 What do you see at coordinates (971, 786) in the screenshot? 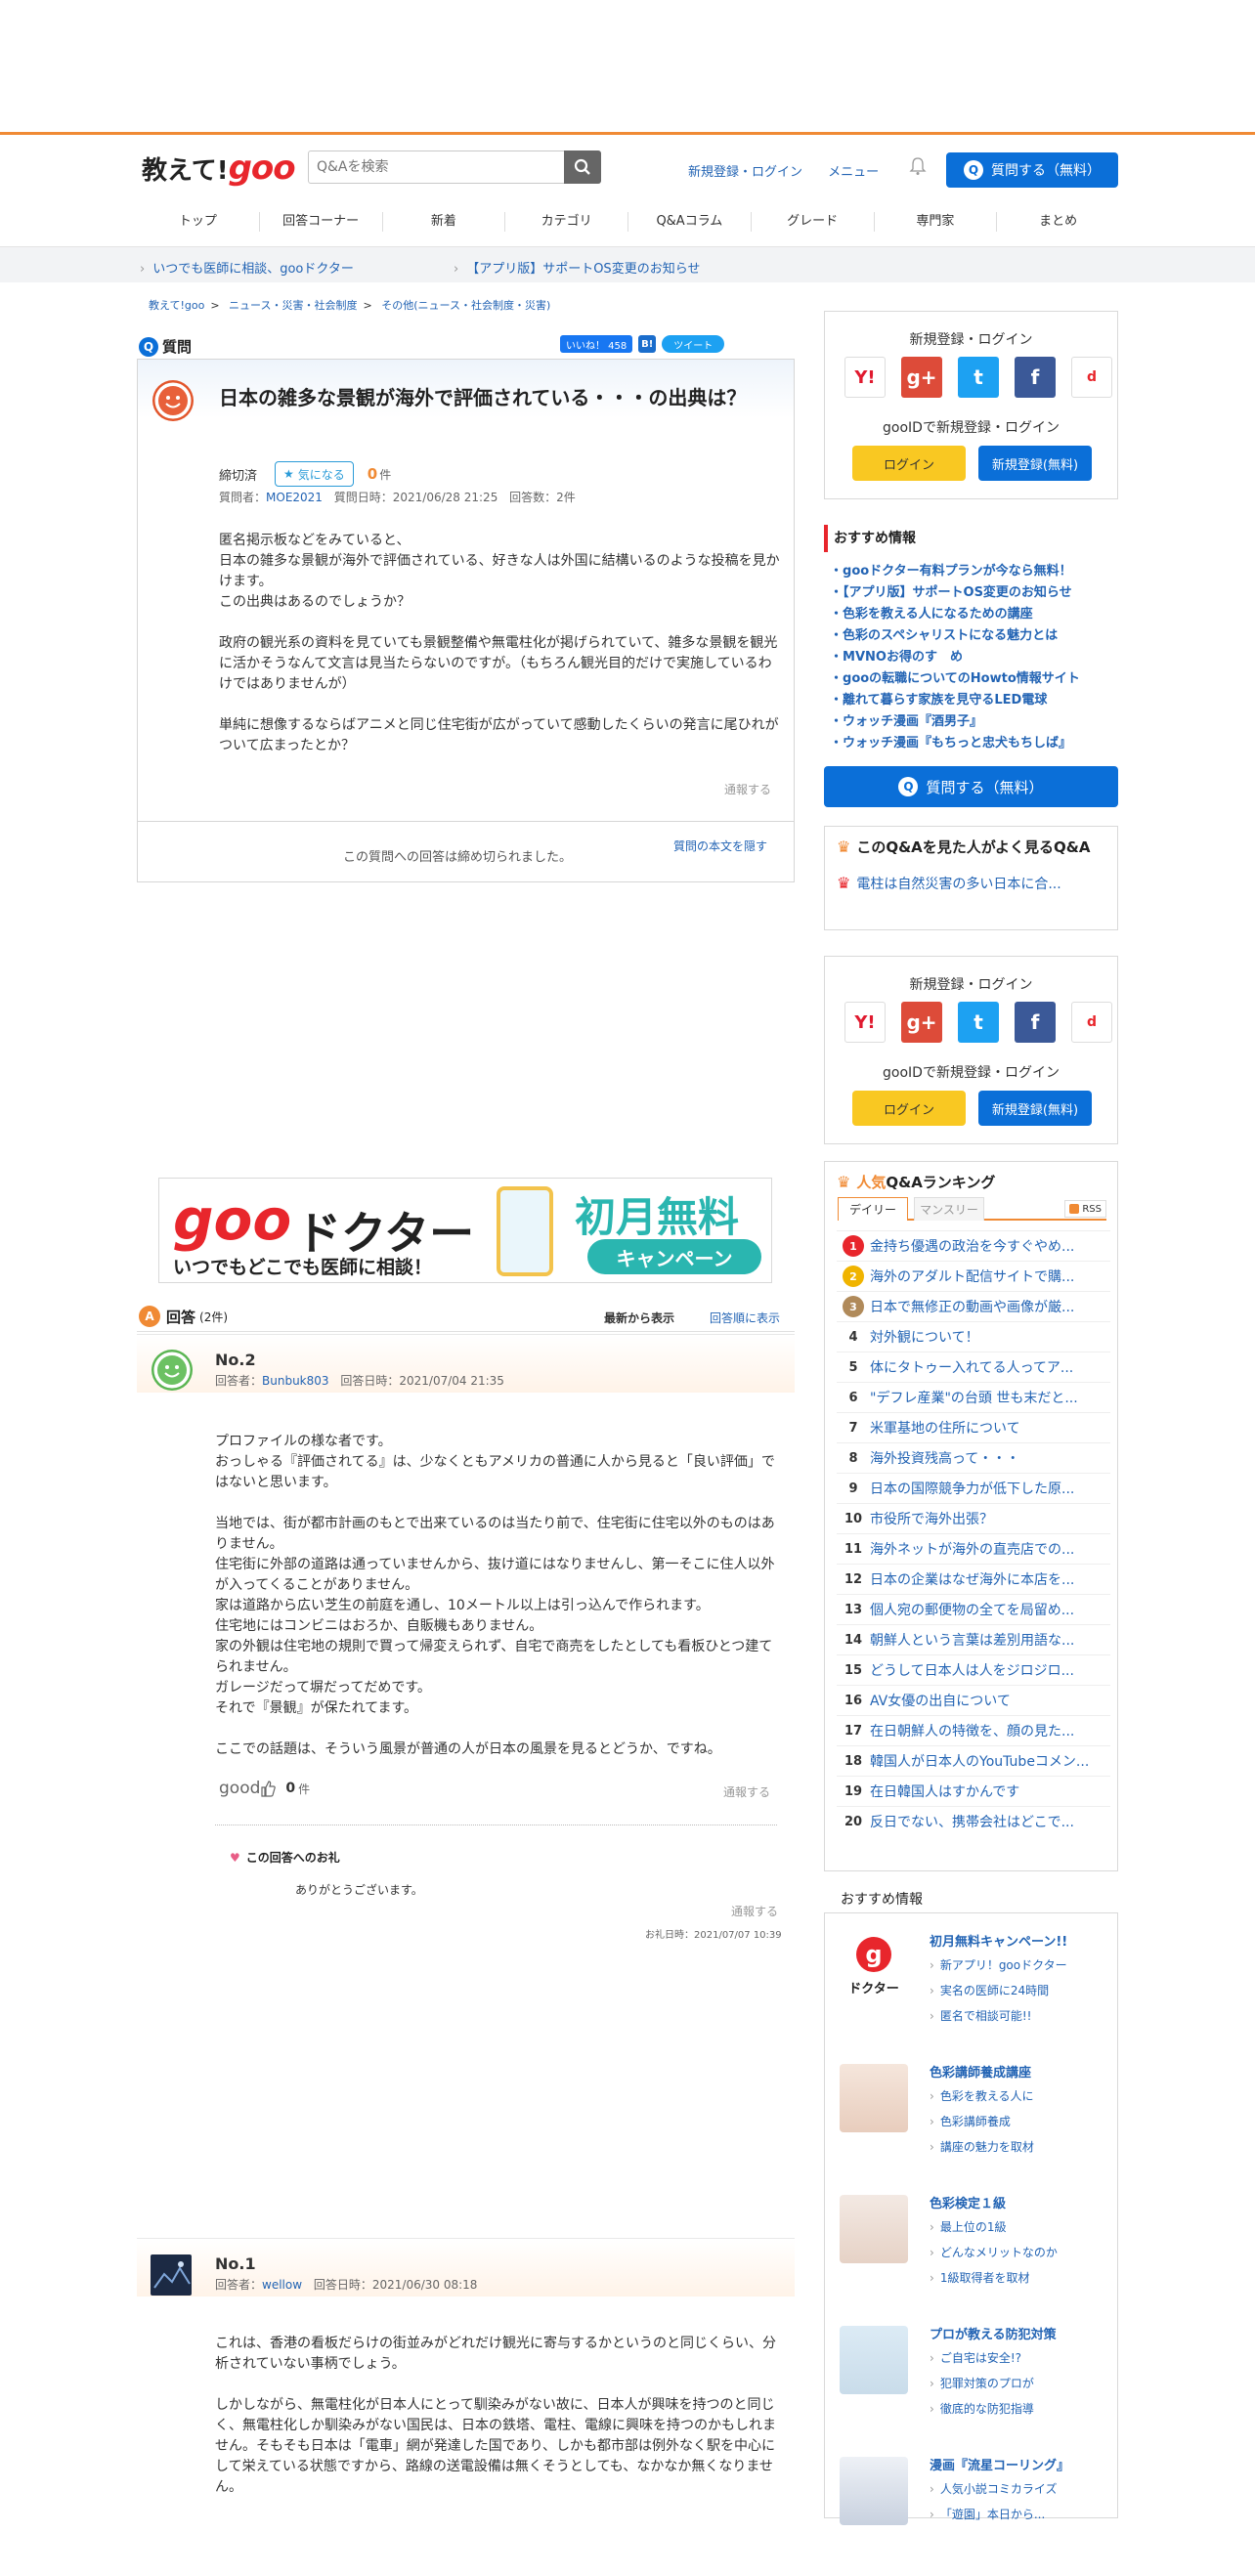
I see `sidebar-ask-button: Q 質問する（無料）` at bounding box center [971, 786].